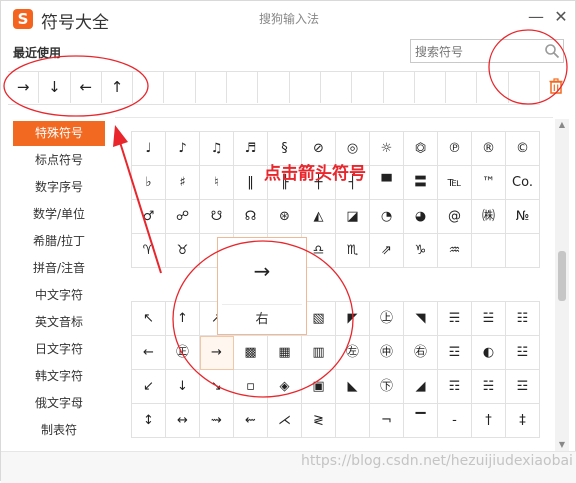 This screenshot has height=483, width=576. Describe the element at coordinates (319, 217) in the screenshot. I see `symbol-cell: ◭` at that location.